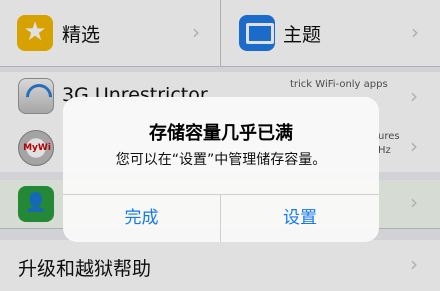 This screenshot has height=291, width=440. I want to click on settings-button: 设置, so click(300, 218).